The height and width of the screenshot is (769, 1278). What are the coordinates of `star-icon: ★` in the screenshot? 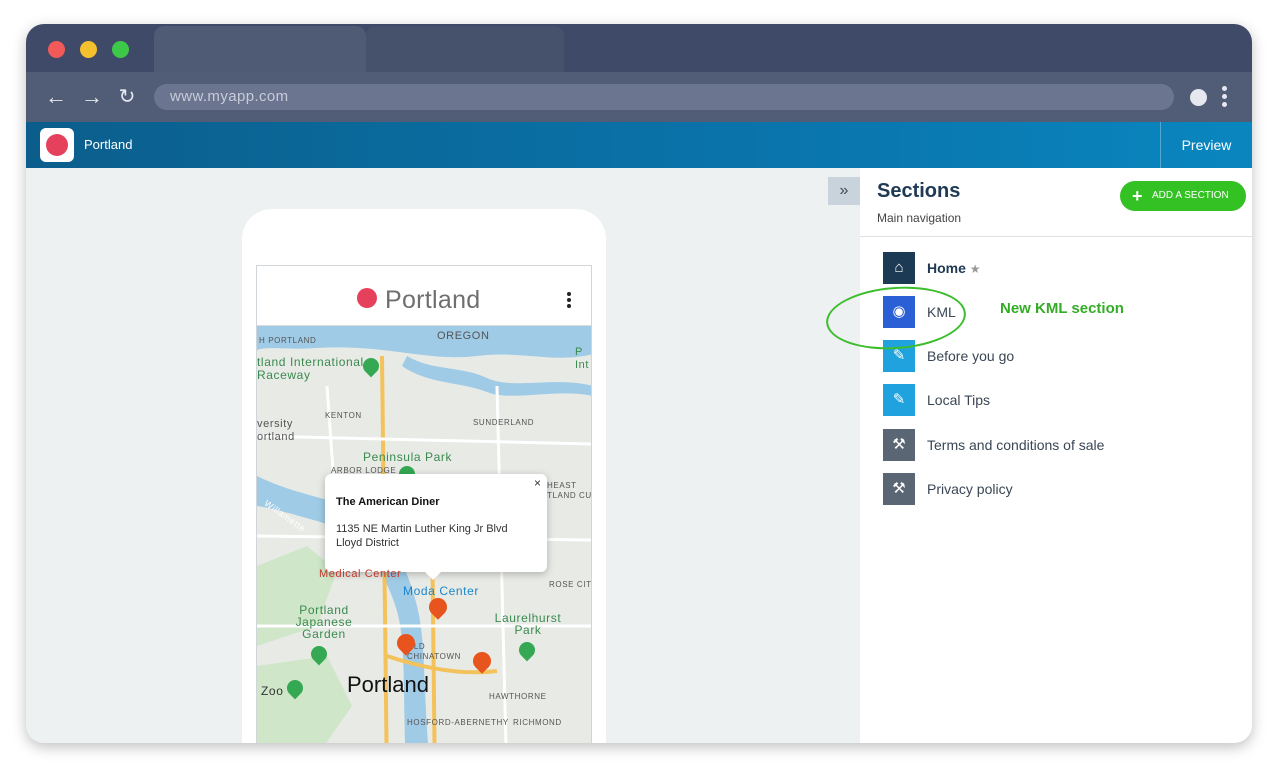 It's located at (975, 269).